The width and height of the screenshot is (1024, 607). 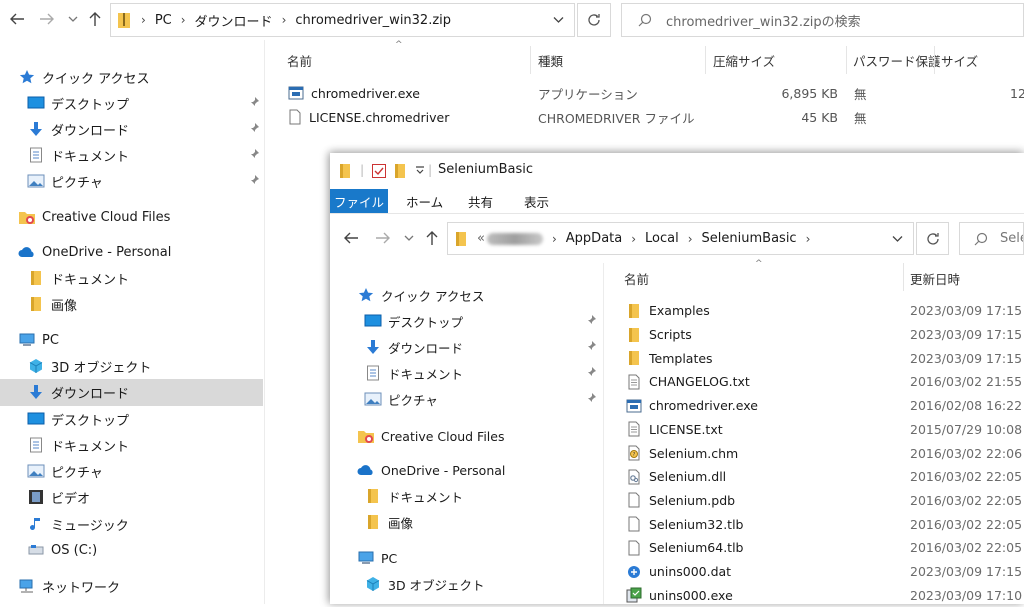 I want to click on tab-view: 表示, so click(x=536, y=201).